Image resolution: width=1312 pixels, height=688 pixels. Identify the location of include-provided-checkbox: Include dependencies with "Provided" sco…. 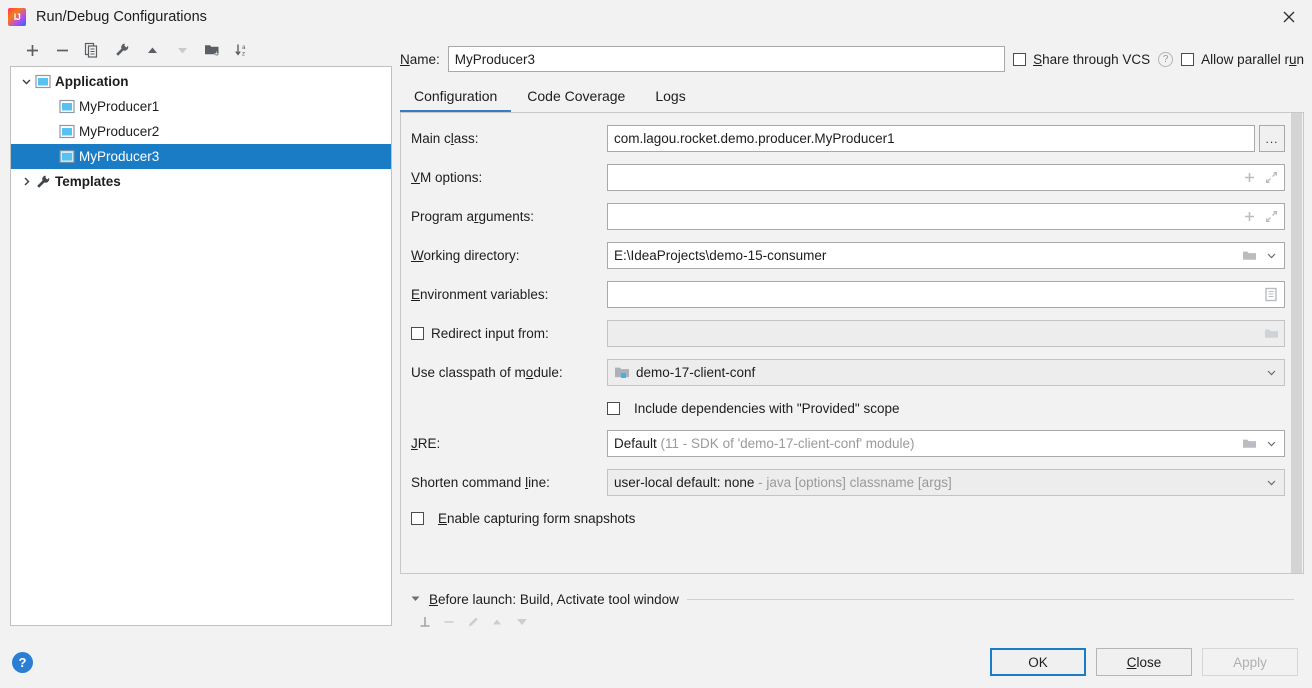
(753, 408).